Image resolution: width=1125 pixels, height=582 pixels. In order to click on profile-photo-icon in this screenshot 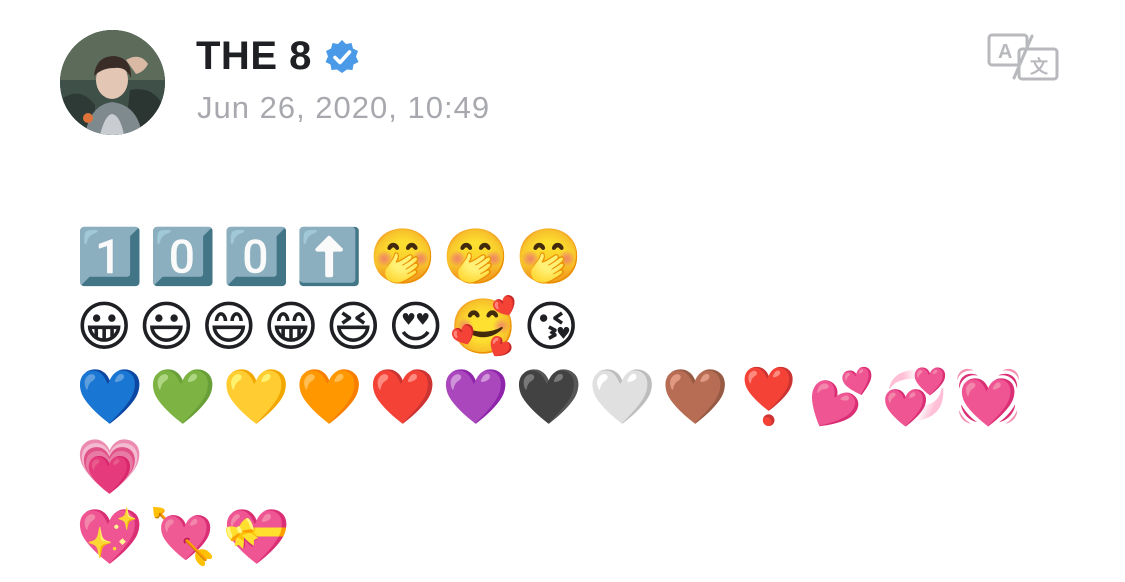, I will do `click(112, 82)`.